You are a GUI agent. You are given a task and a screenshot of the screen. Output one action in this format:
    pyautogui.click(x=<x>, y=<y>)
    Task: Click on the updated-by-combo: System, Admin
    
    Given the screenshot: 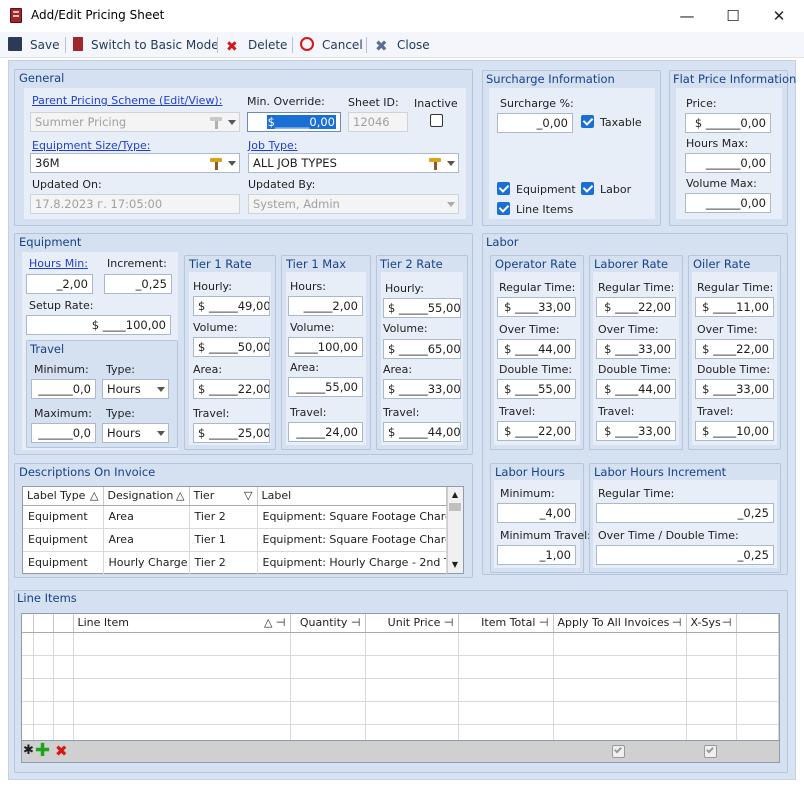 What is the action you would take?
    pyautogui.click(x=353, y=204)
    